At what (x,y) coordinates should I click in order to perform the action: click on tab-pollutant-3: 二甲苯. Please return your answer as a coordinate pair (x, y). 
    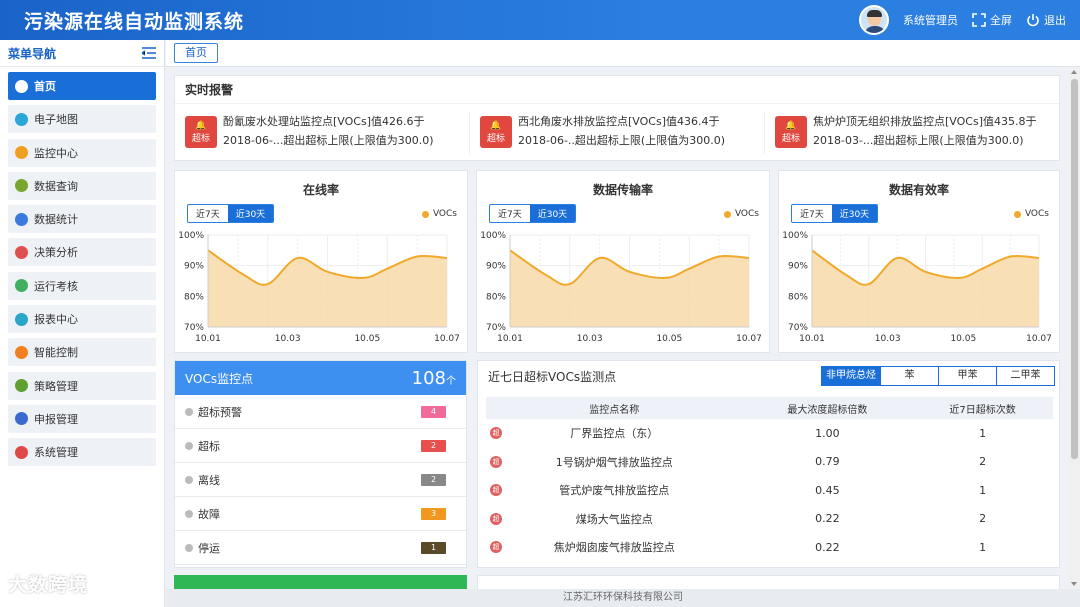
    Looking at the image, I should click on (1025, 376).